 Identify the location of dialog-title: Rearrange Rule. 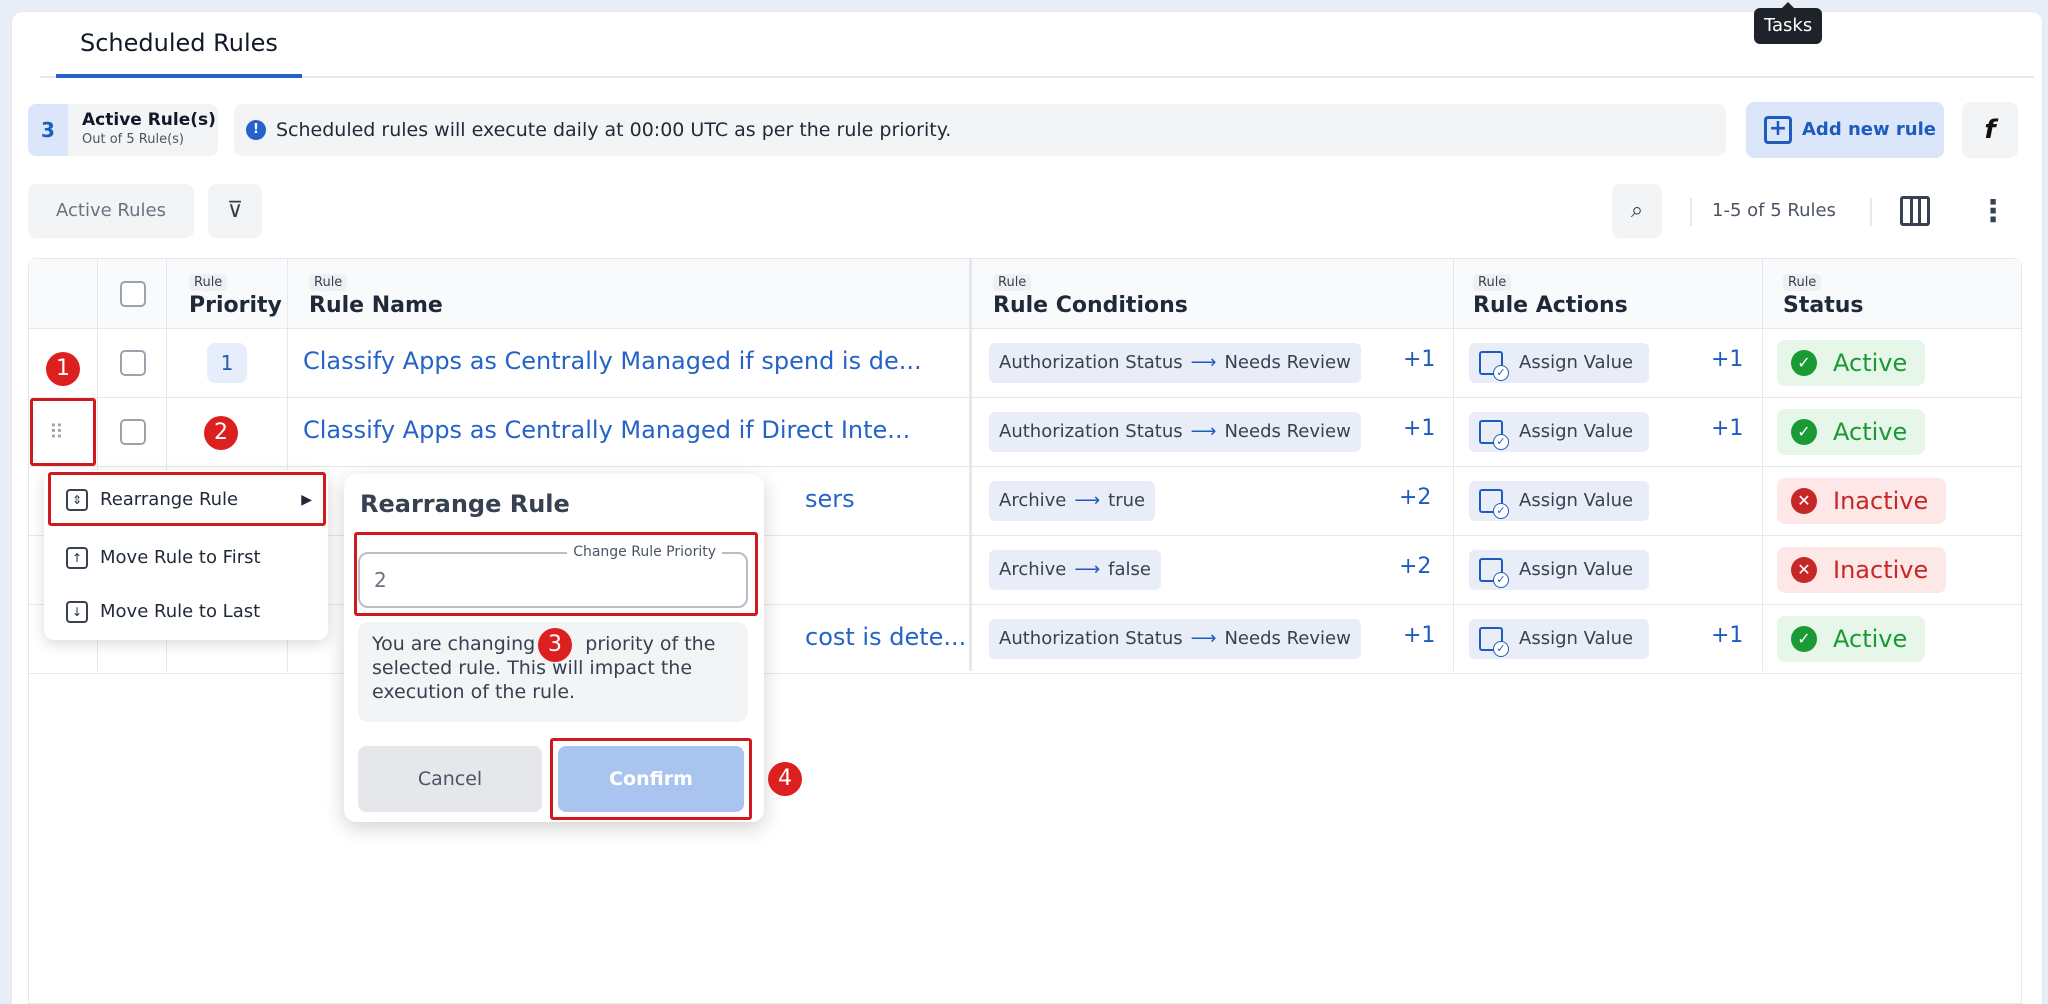
(465, 504).